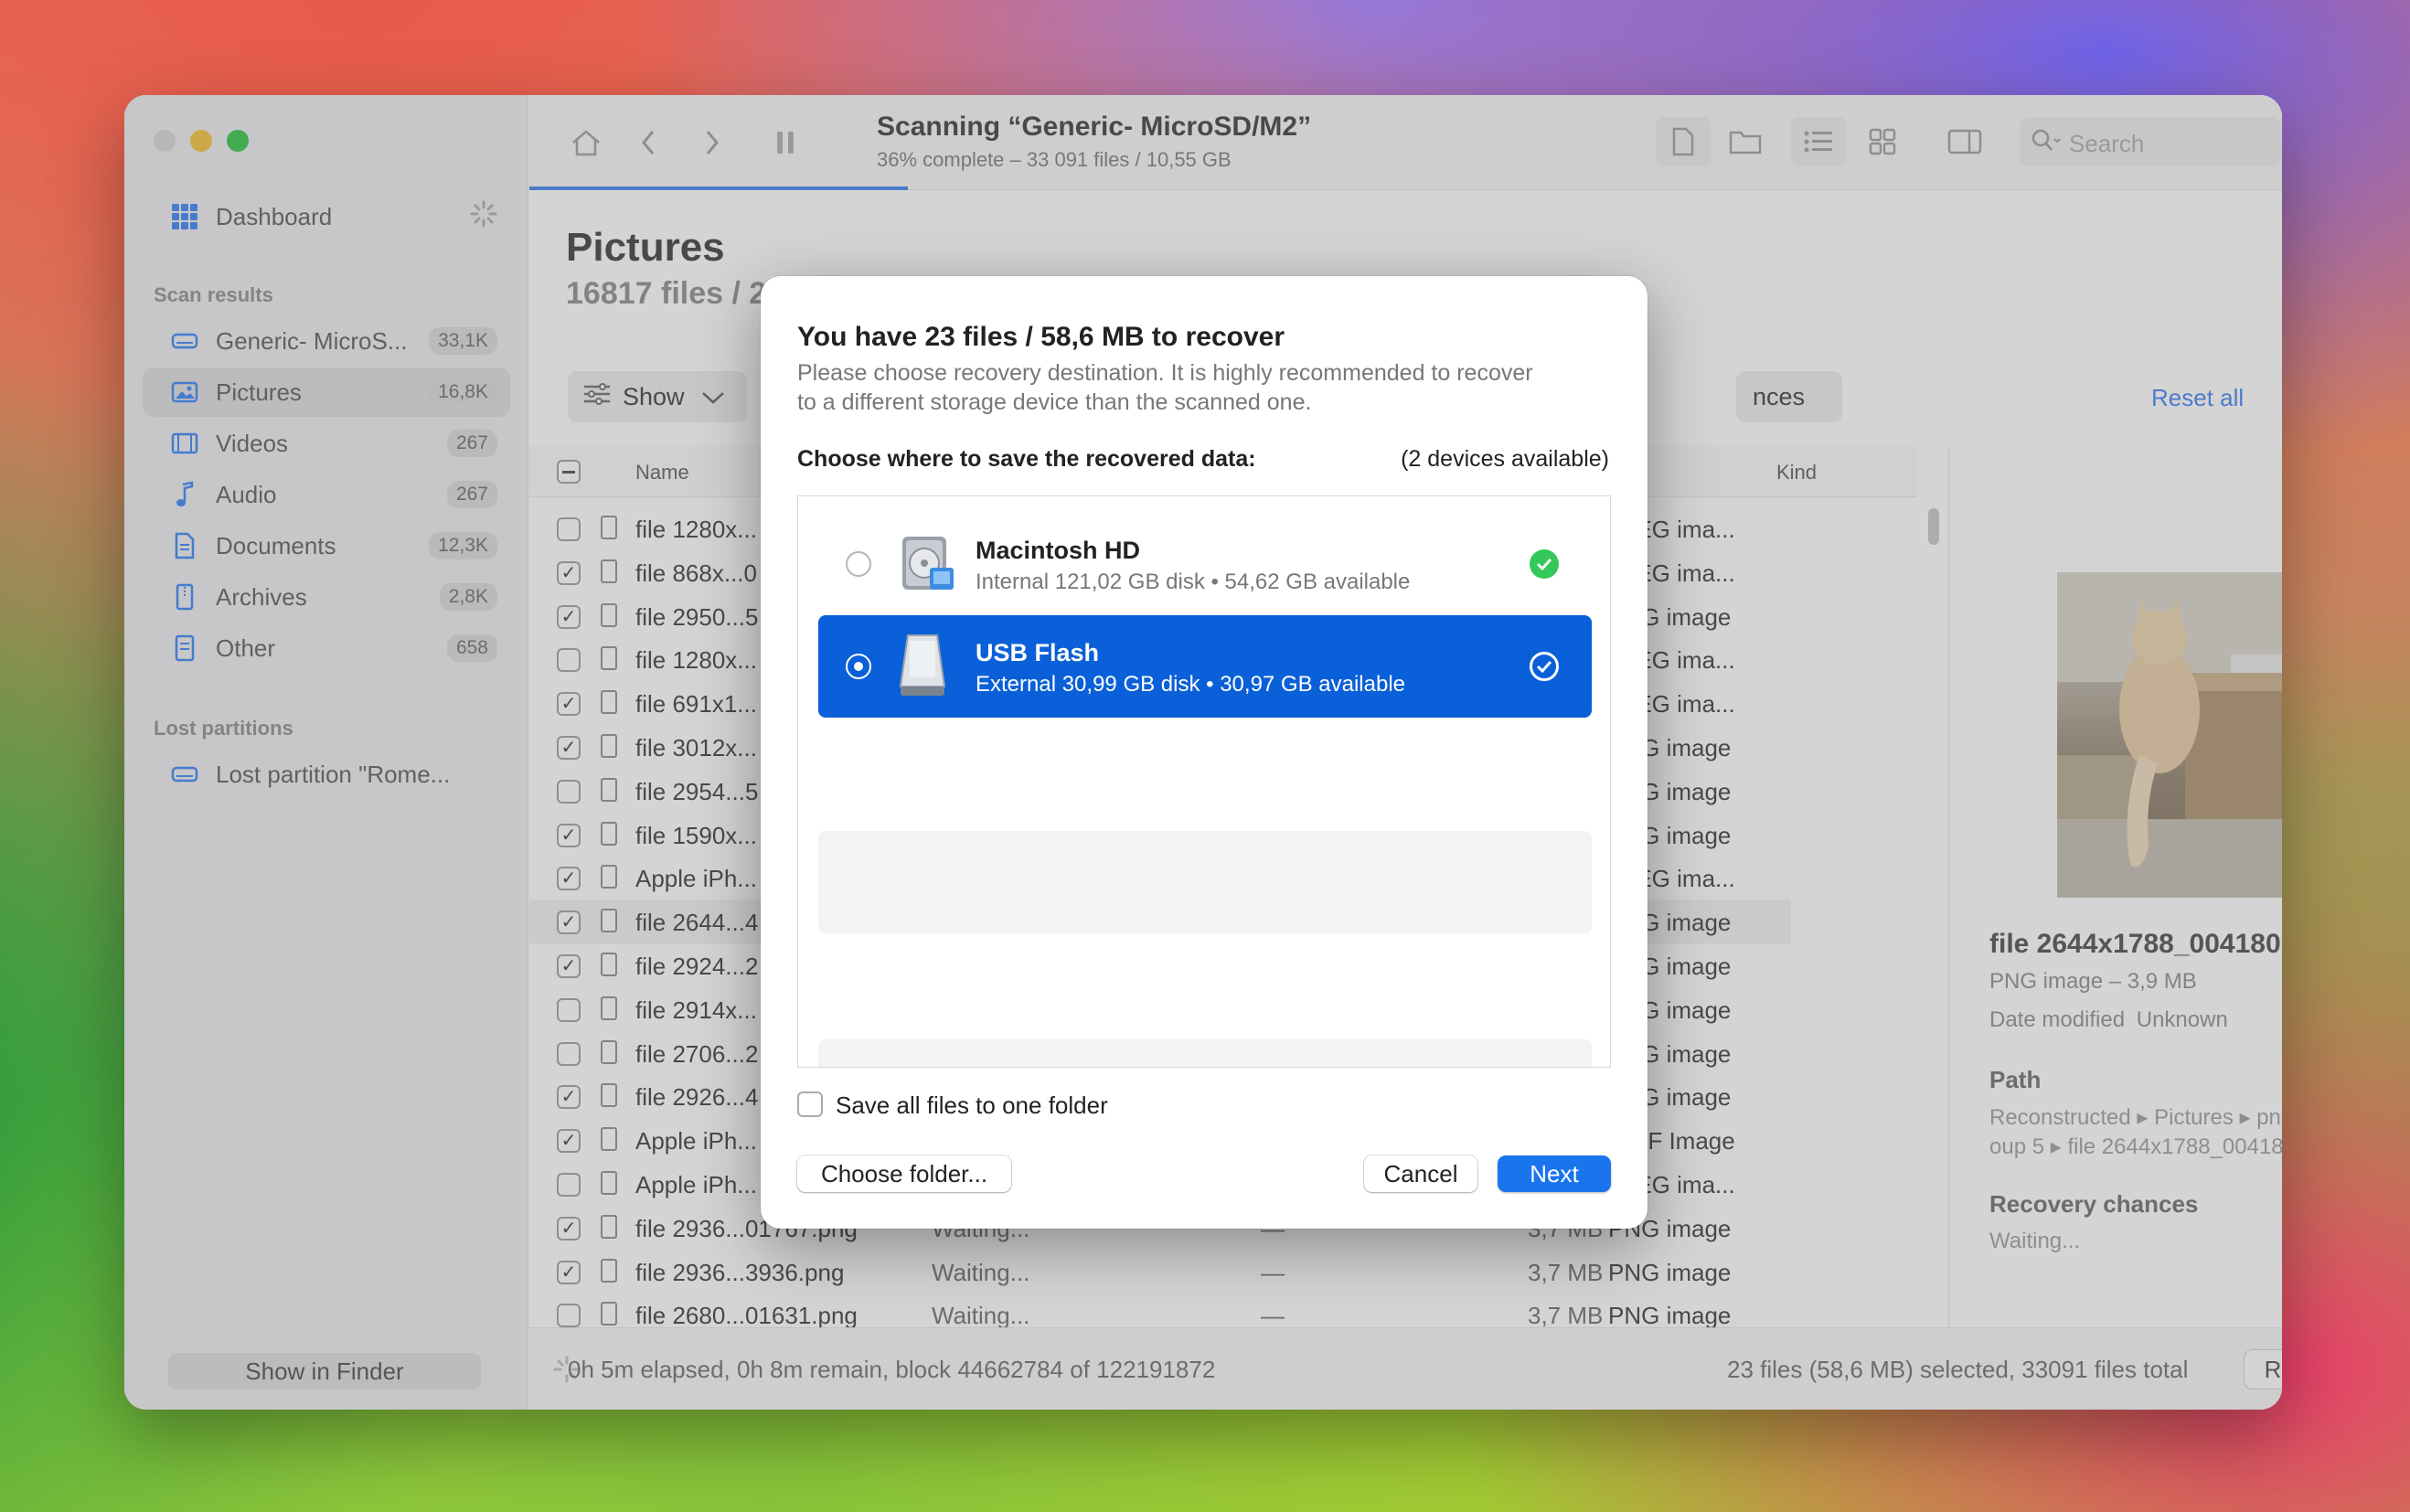 This screenshot has width=2410, height=1512. I want to click on file-name: file 2644...4, so click(697, 923).